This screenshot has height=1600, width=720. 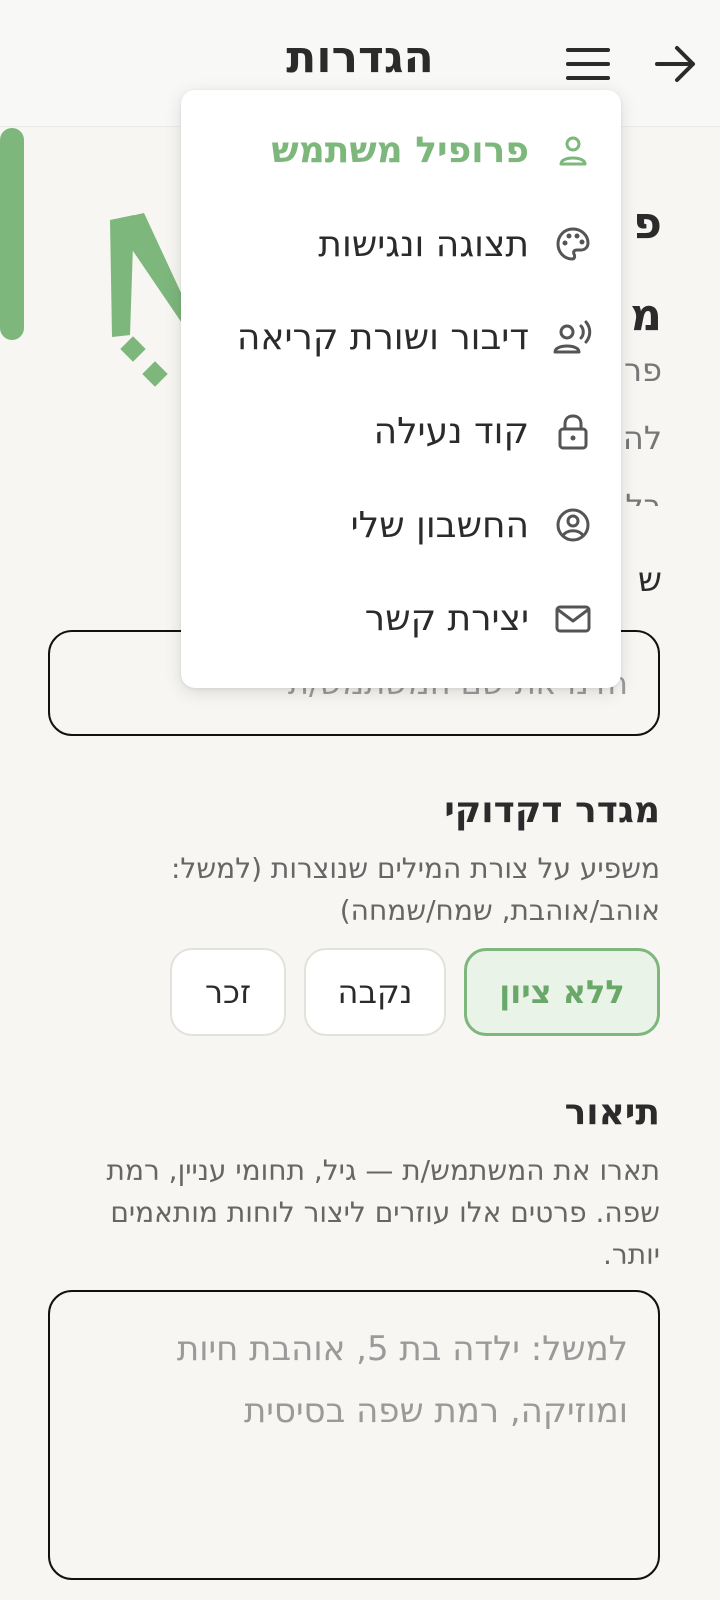 I want to click on mail-icon, so click(x=573, y=619).